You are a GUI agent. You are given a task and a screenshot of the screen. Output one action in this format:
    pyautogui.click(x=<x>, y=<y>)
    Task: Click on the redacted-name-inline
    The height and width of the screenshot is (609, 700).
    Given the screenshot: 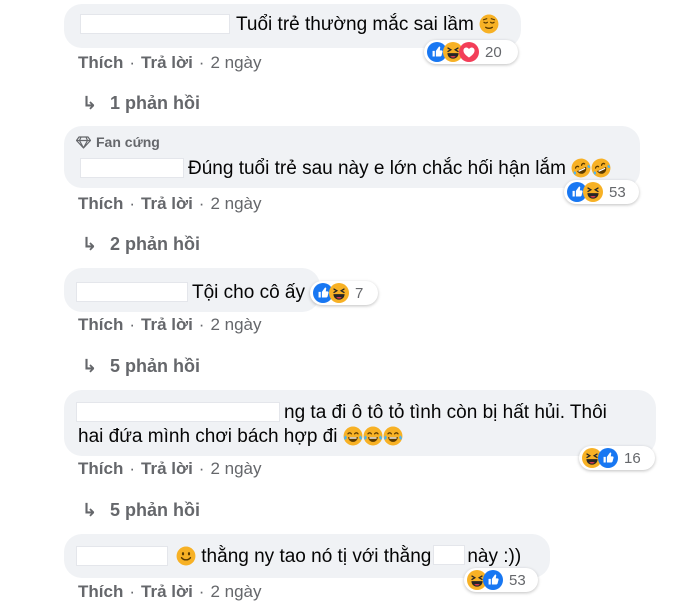 What is the action you would take?
    pyautogui.click(x=449, y=555)
    